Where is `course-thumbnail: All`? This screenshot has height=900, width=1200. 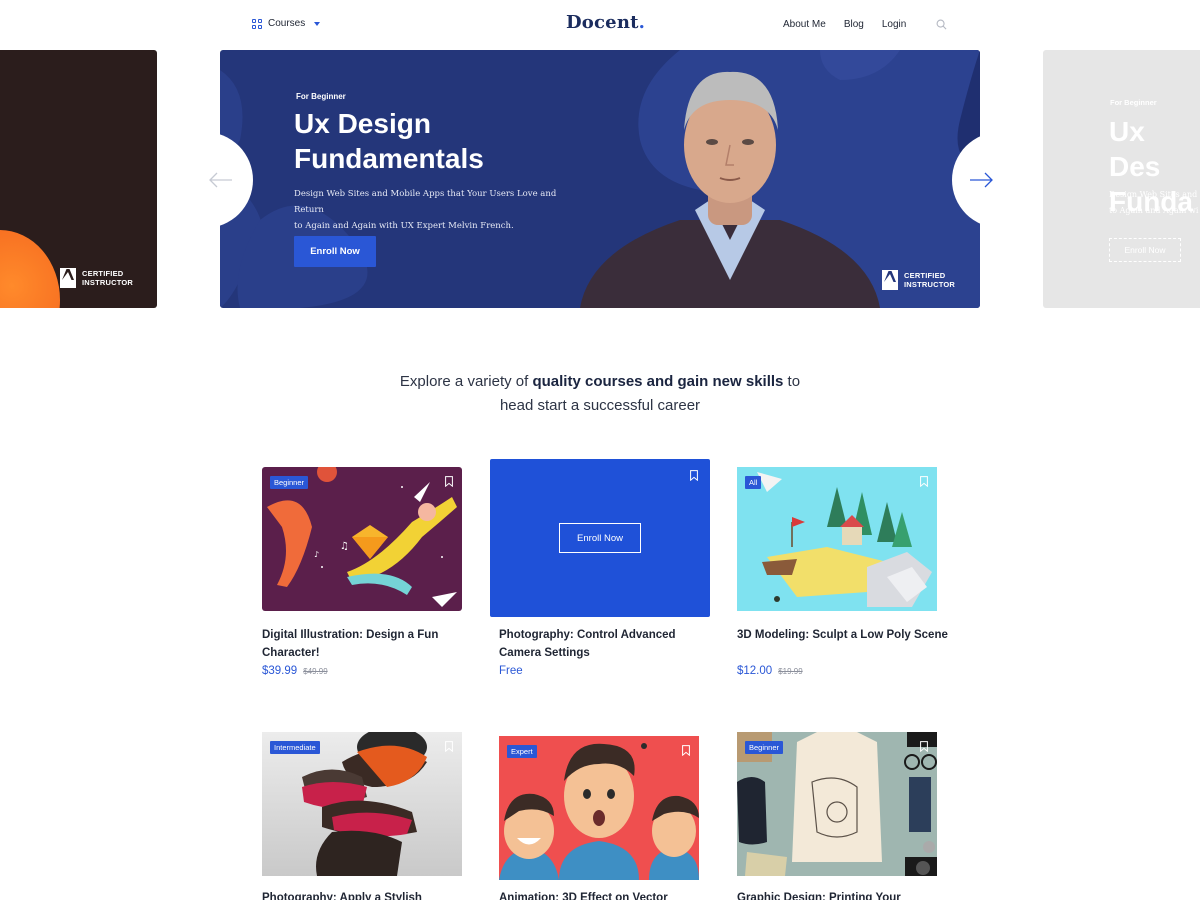 course-thumbnail: All is located at coordinates (837, 539).